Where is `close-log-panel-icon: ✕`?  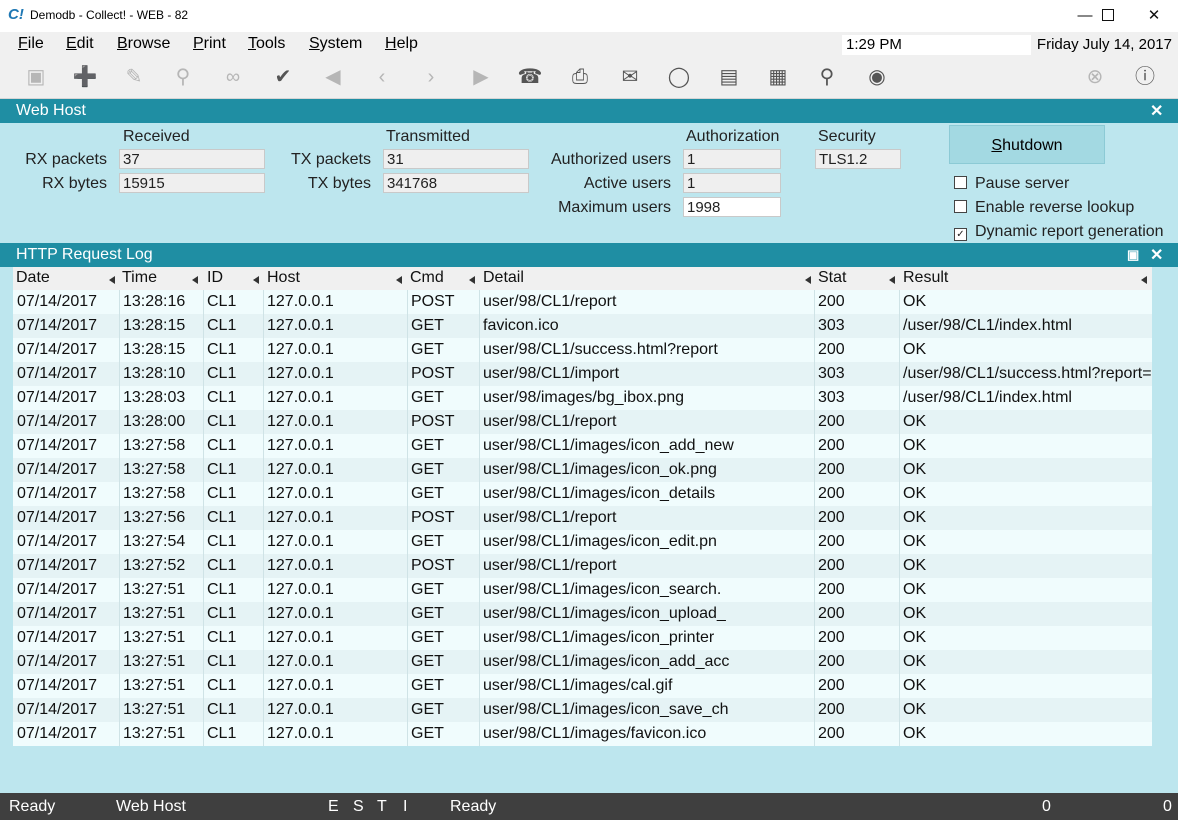 close-log-panel-icon: ✕ is located at coordinates (1156, 255).